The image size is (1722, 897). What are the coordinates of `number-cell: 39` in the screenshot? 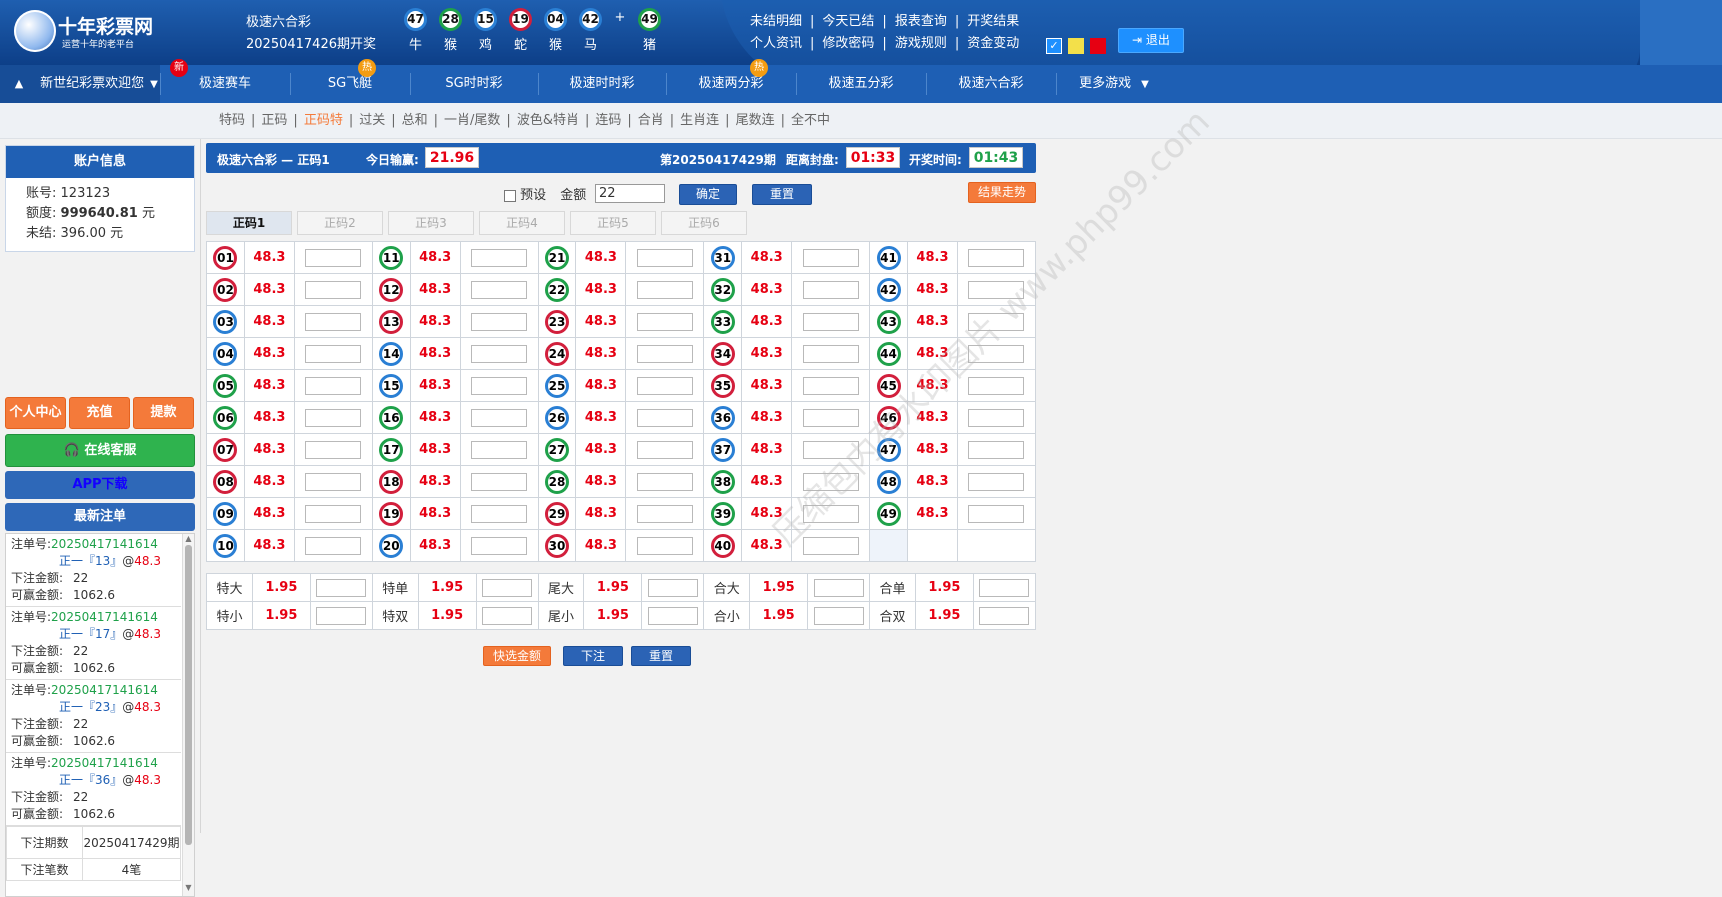 It's located at (723, 513).